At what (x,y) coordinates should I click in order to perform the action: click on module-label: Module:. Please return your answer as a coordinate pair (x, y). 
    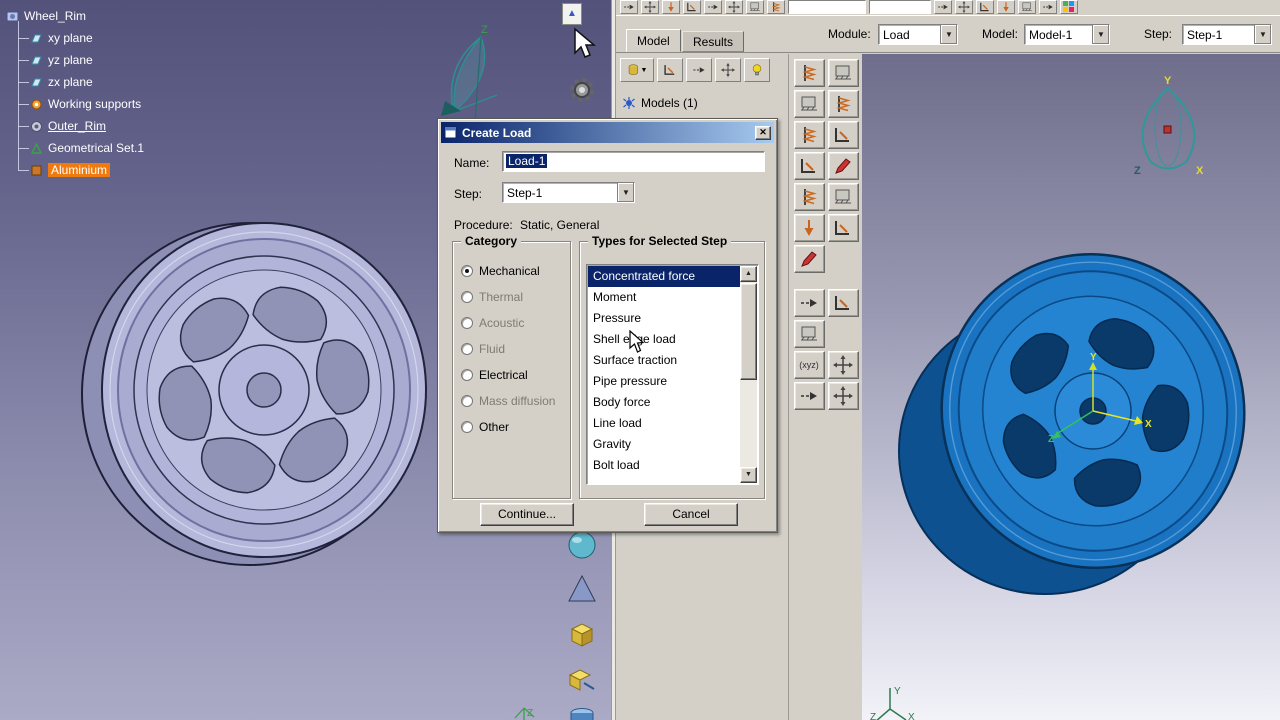
    Looking at the image, I should click on (849, 34).